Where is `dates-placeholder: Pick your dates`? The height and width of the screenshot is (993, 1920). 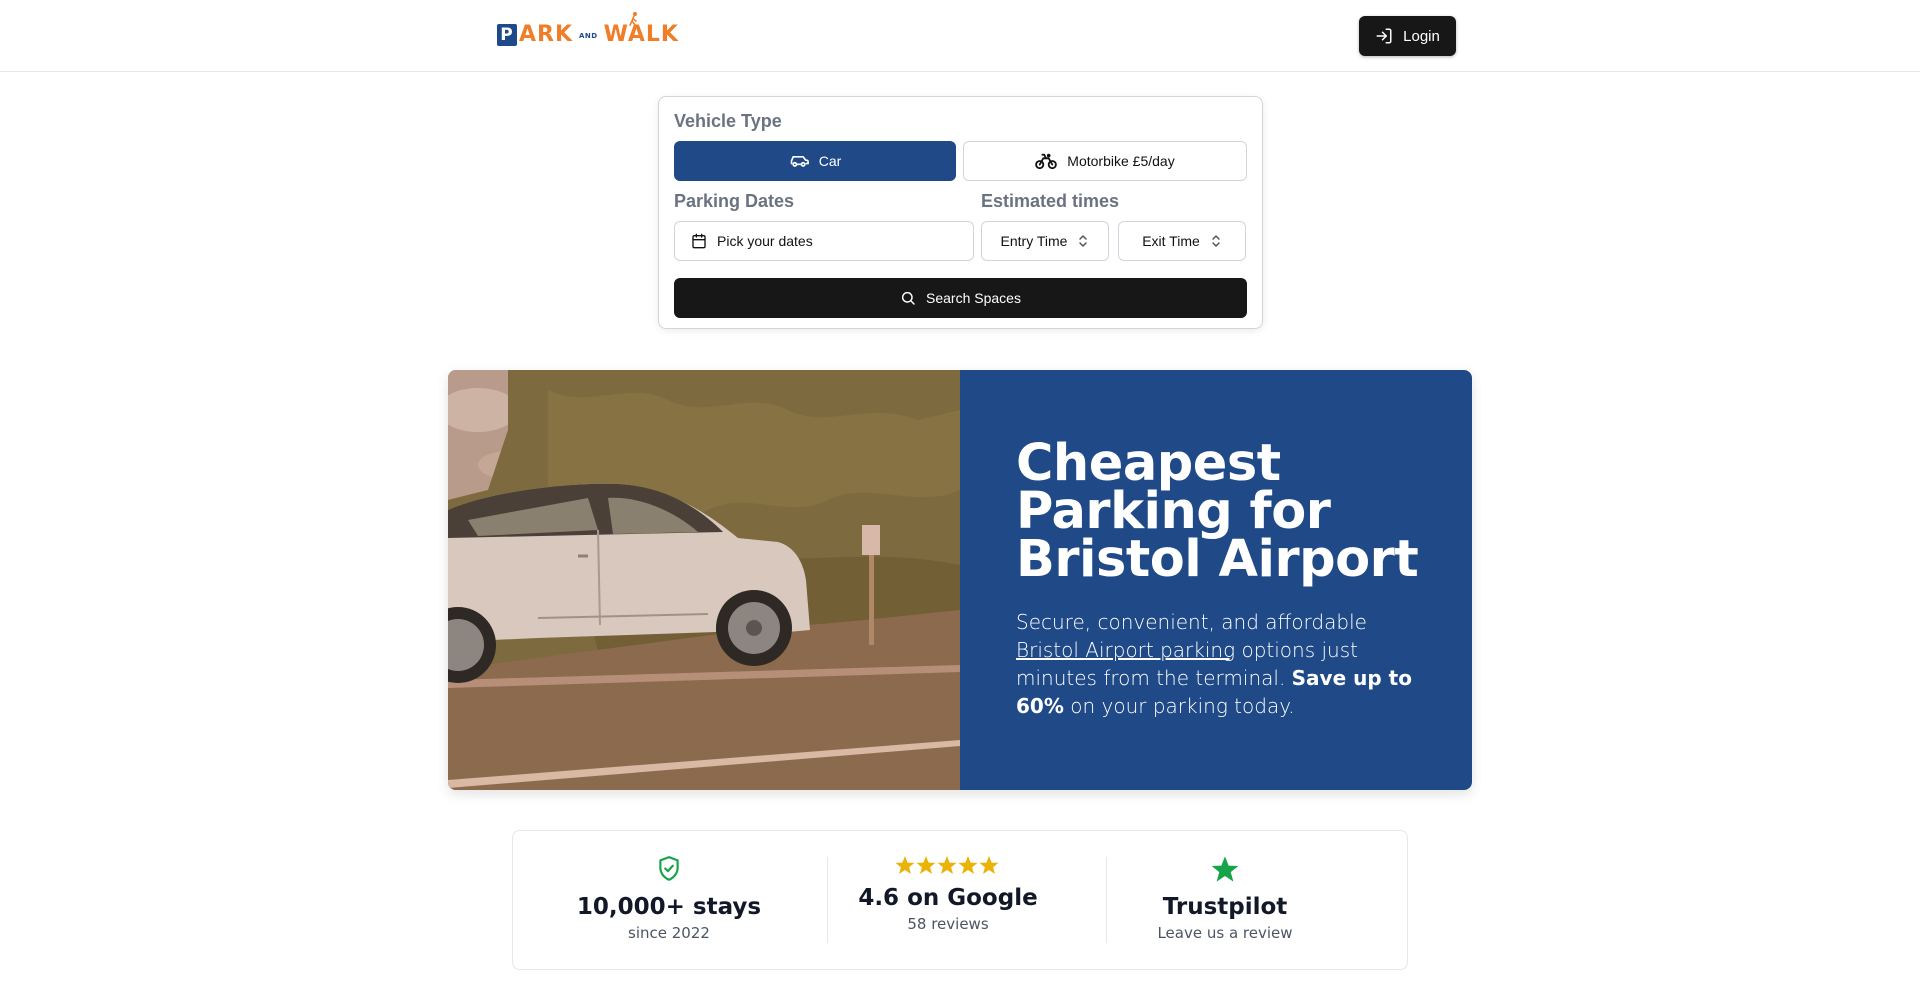
dates-placeholder: Pick your dates is located at coordinates (765, 241).